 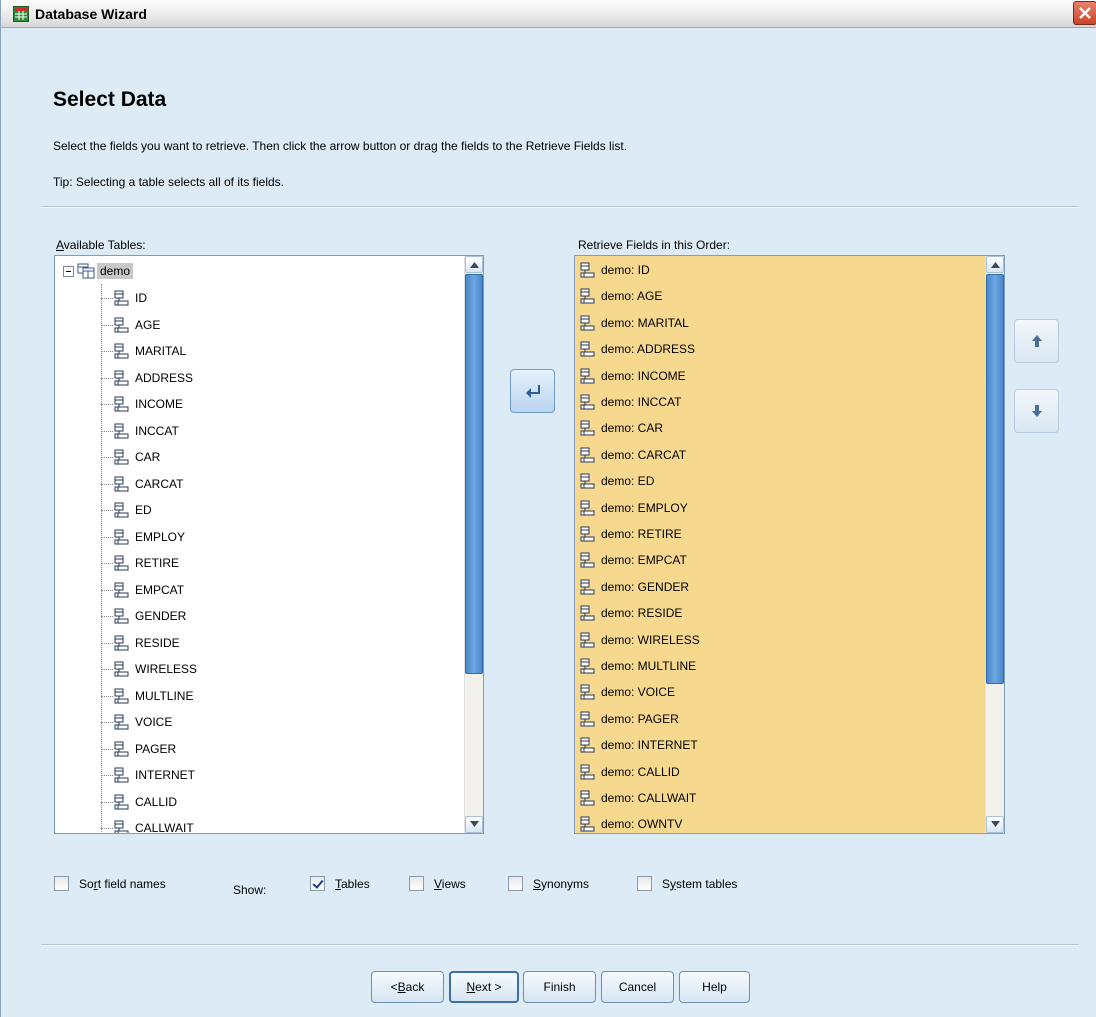 What do you see at coordinates (630, 402) in the screenshot?
I see `retrieve-field-item: demo: INCCAT` at bounding box center [630, 402].